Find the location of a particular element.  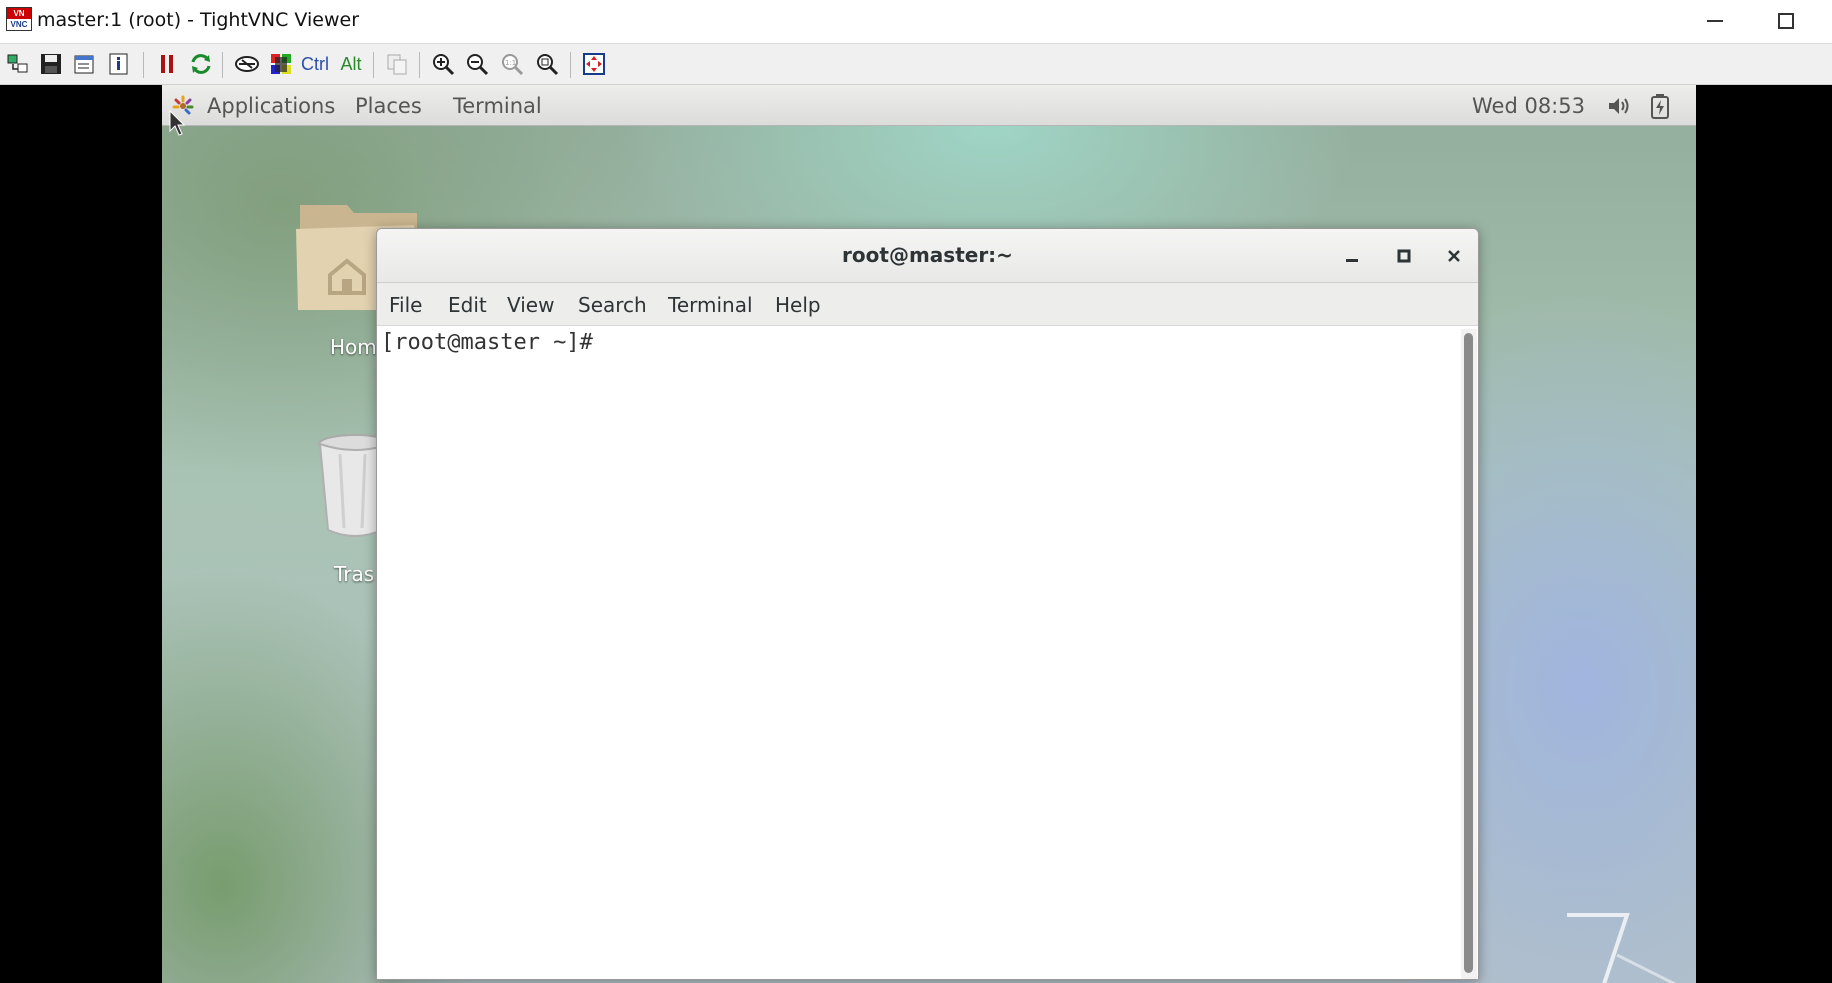

menu-view: View is located at coordinates (530, 305).